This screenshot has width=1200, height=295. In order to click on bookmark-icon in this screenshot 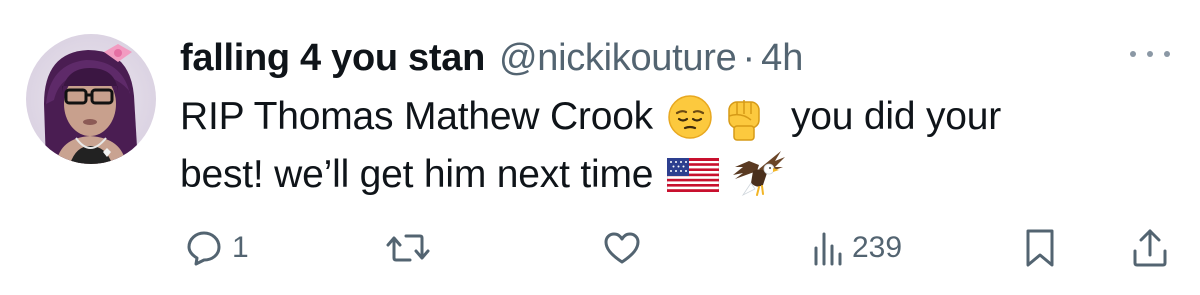, I will do `click(1040, 248)`.